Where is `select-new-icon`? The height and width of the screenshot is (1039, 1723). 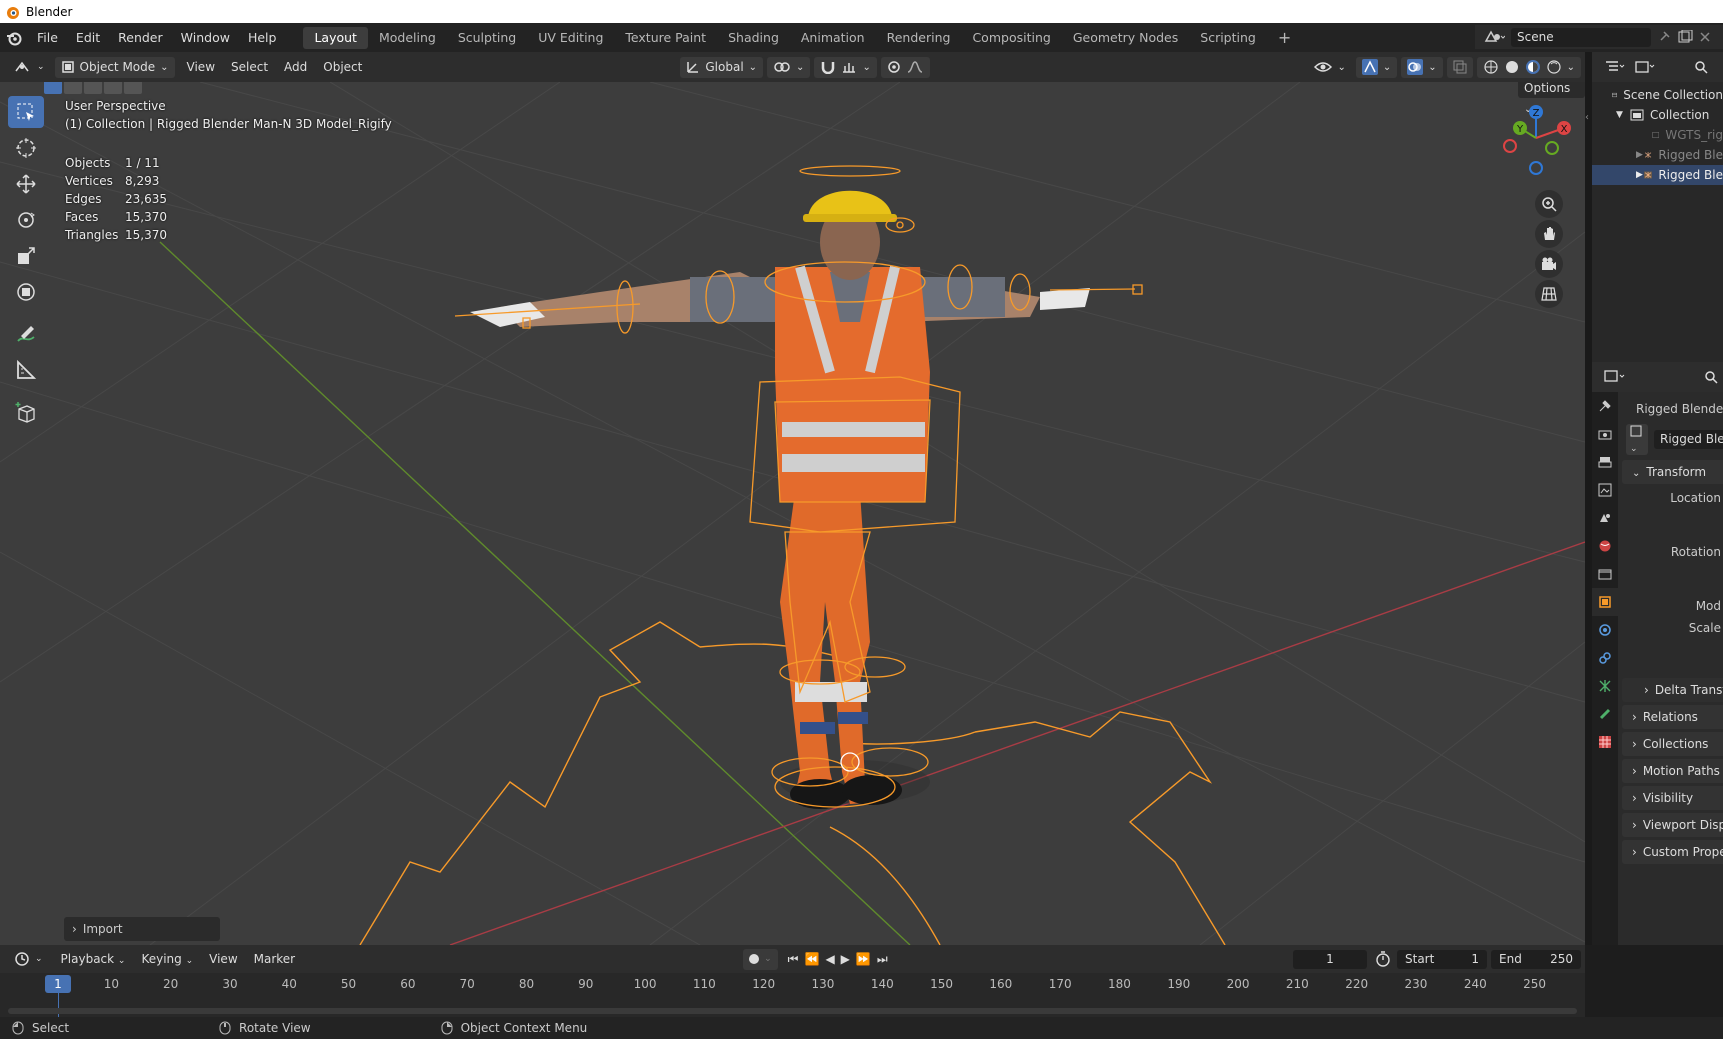 select-new-icon is located at coordinates (53, 88).